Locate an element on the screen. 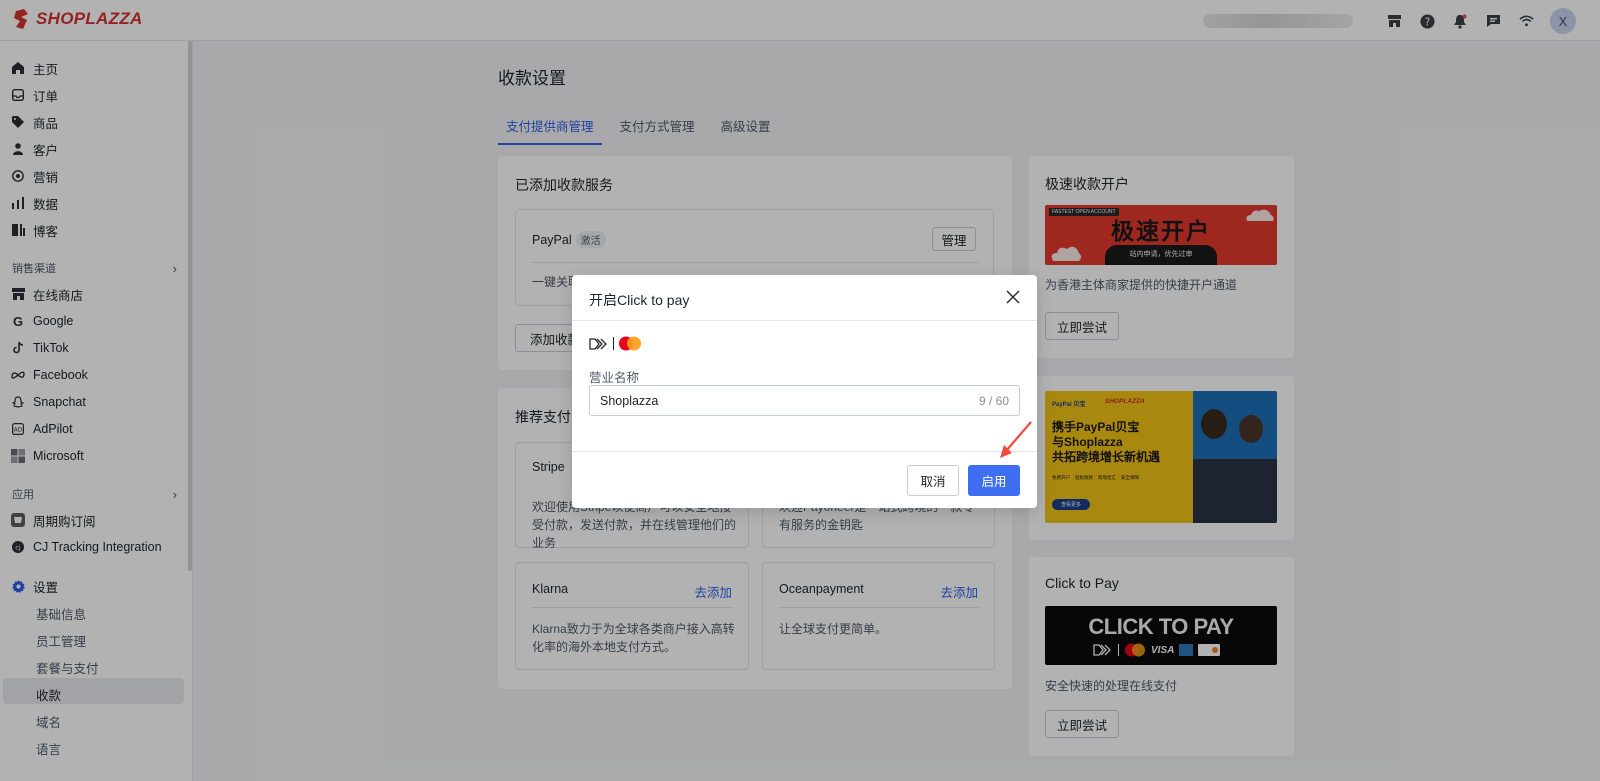  payment-logos is located at coordinates (615, 343).